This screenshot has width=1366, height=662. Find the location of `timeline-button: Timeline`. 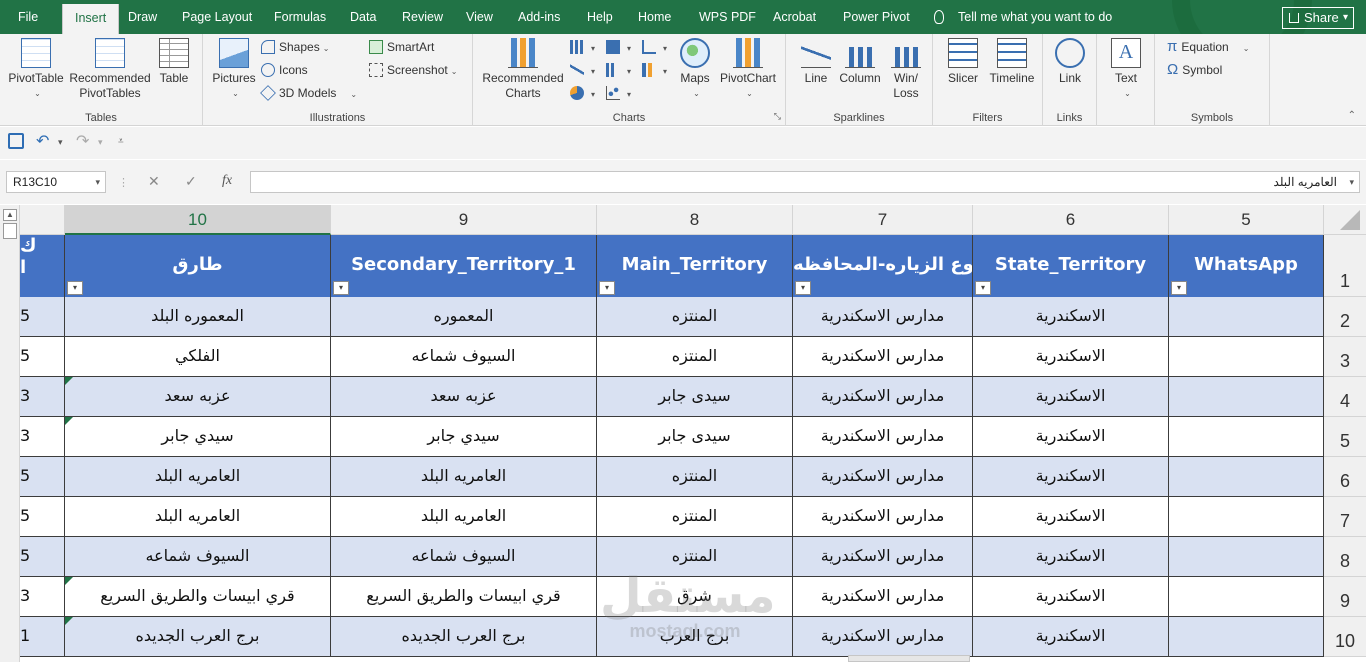

timeline-button: Timeline is located at coordinates (1012, 62).